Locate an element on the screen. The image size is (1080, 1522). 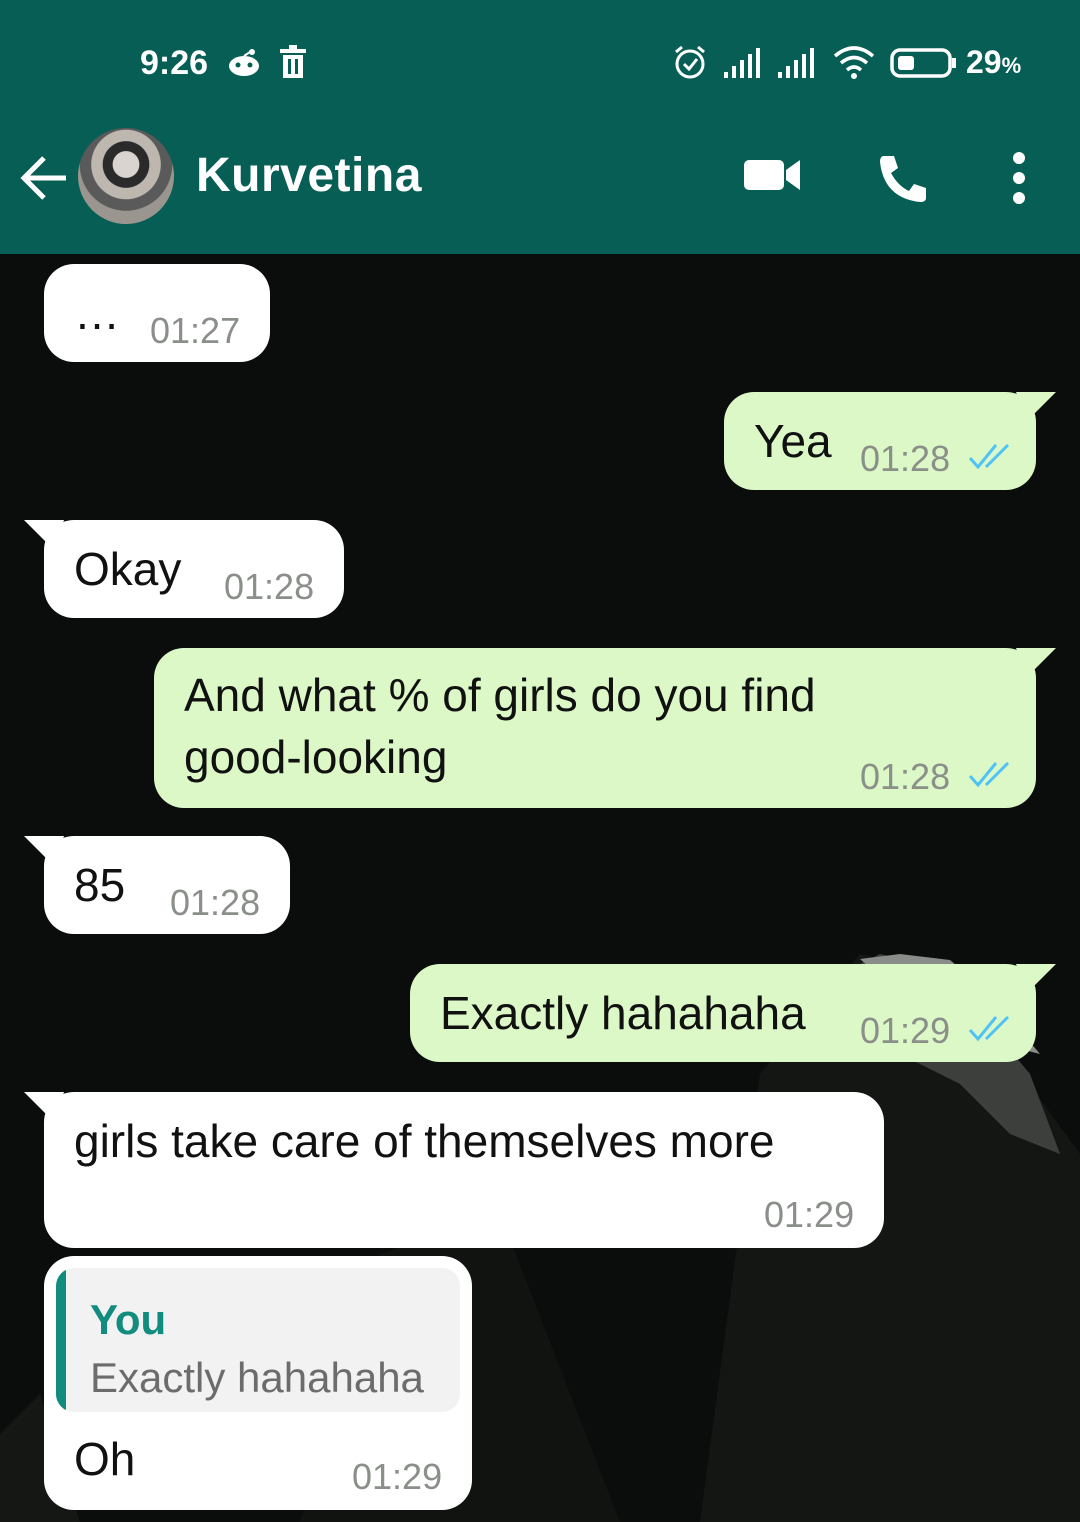
message-bubble-incoming: … 01:27 is located at coordinates (157, 313).